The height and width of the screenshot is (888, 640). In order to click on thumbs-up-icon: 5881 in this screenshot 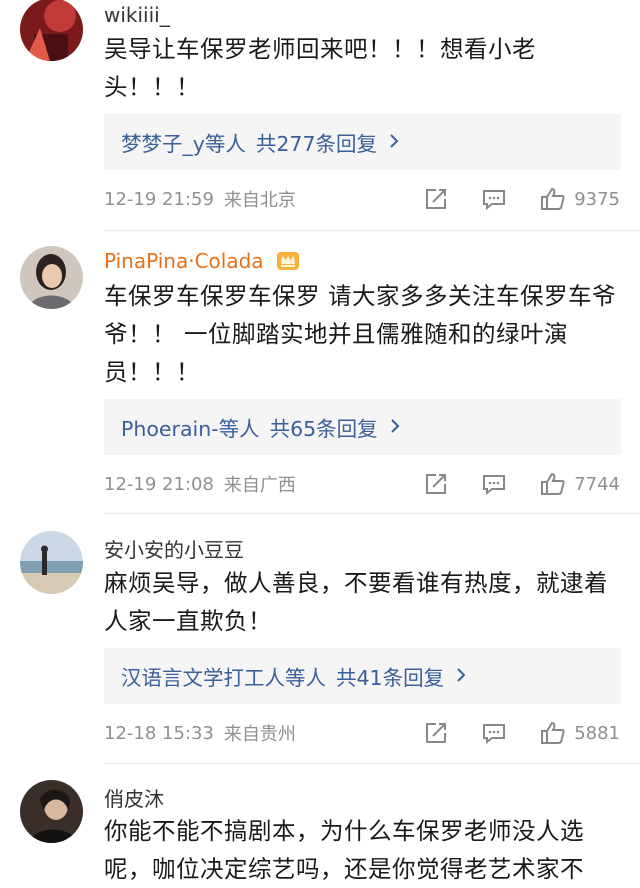, I will do `click(580, 733)`.